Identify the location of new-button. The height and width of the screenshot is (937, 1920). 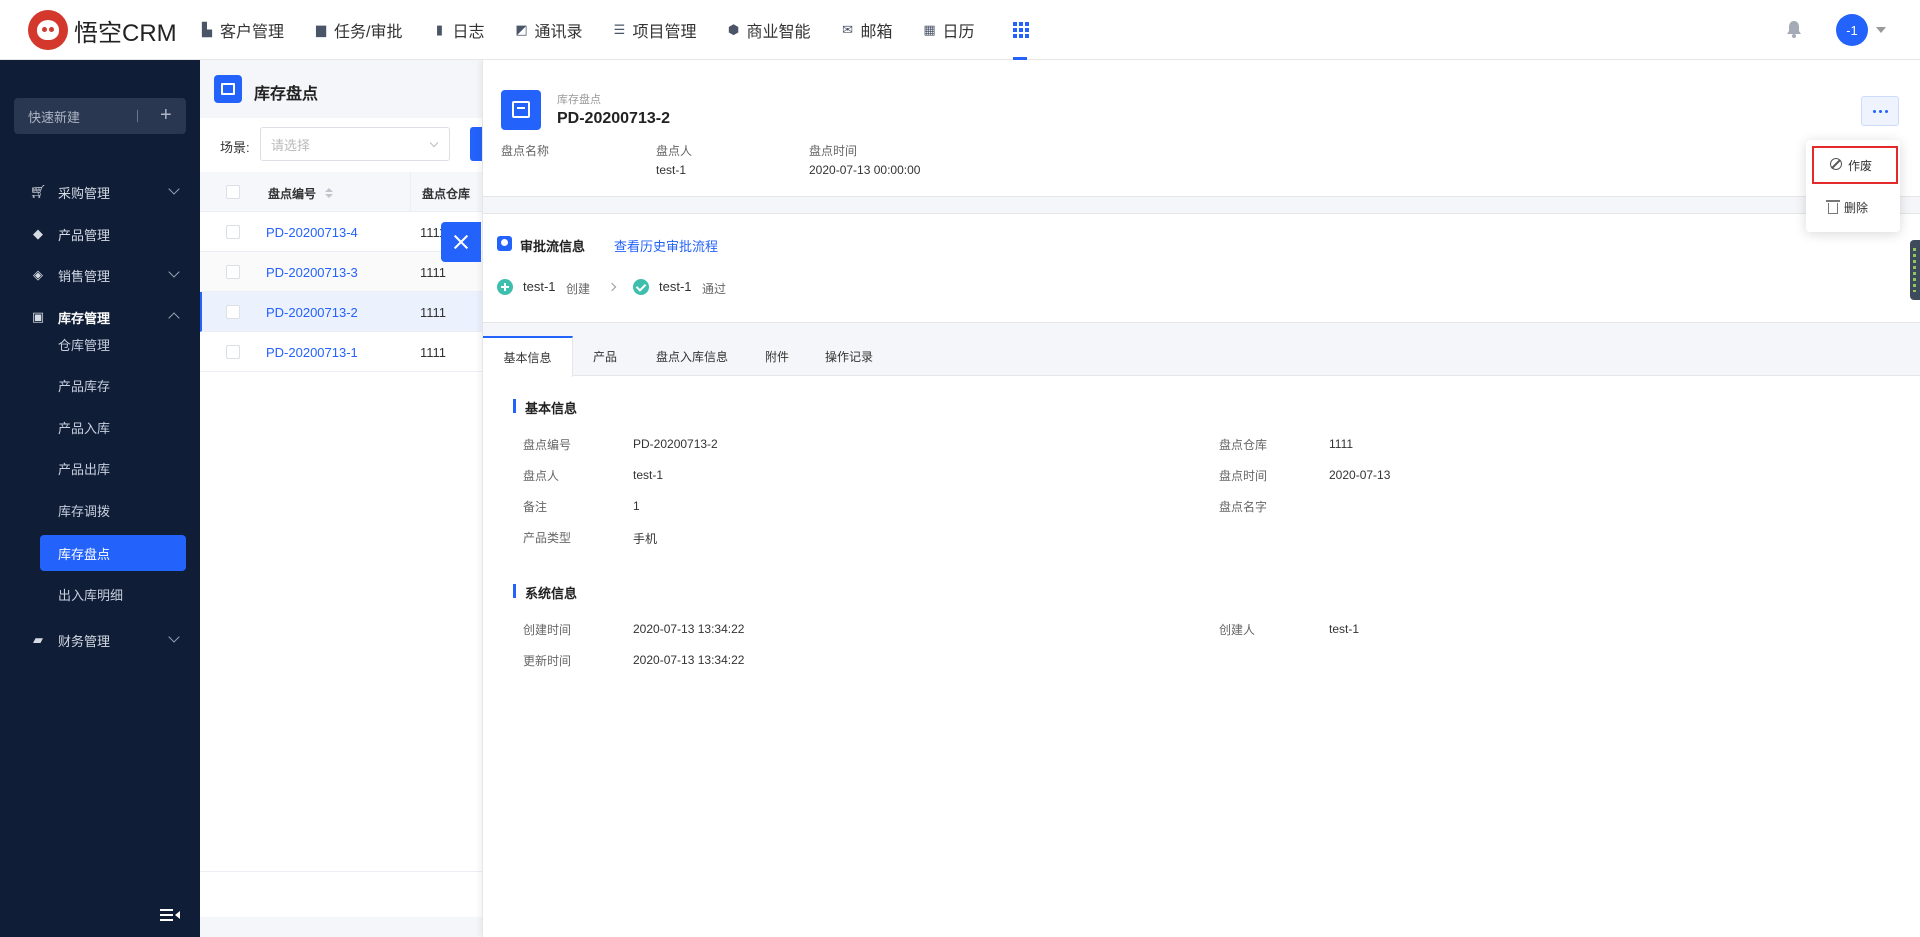
(476, 144).